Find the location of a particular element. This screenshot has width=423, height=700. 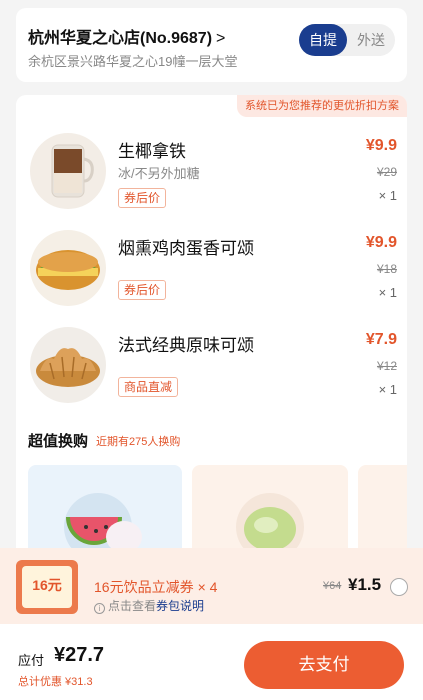

coupon-info-prefix: 点击查看 is located at coordinates (132, 606).